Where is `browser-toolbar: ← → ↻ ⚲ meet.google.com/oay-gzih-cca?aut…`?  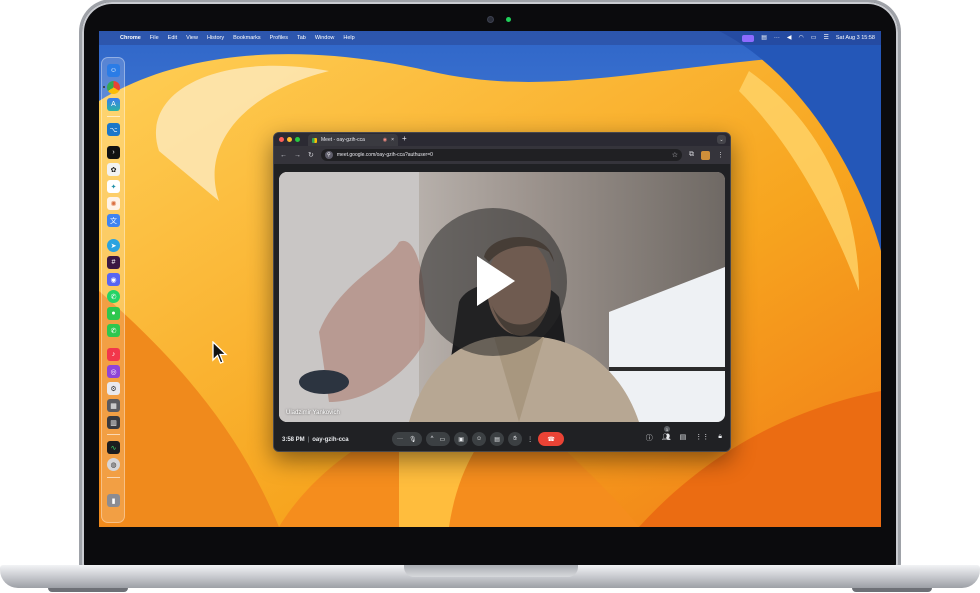
browser-toolbar: ← → ↻ ⚲ meet.google.com/oay-gzih-cca?aut… is located at coordinates (502, 155).